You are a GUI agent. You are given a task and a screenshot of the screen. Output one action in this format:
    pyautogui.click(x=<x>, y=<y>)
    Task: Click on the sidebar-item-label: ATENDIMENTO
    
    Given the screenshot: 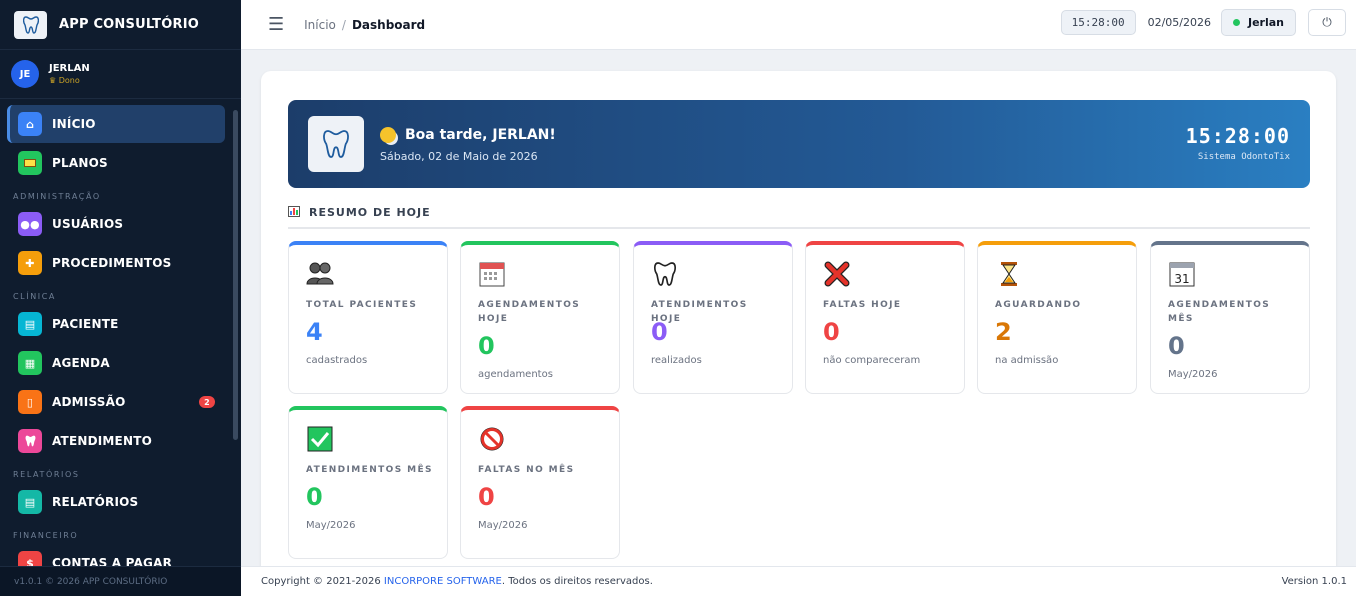 What is the action you would take?
    pyautogui.click(x=102, y=441)
    